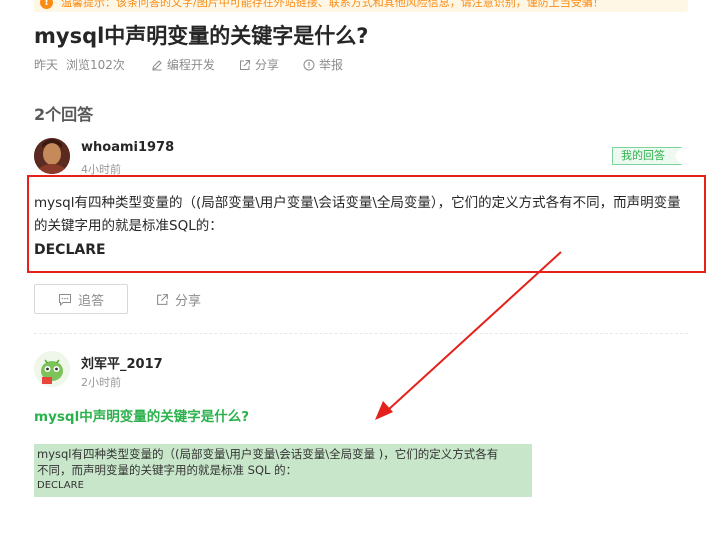  What do you see at coordinates (167, 470) in the screenshot?
I see `snippet-line: 不同，而声明变量的关键字用的就是标准 SQL 的：` at bounding box center [167, 470].